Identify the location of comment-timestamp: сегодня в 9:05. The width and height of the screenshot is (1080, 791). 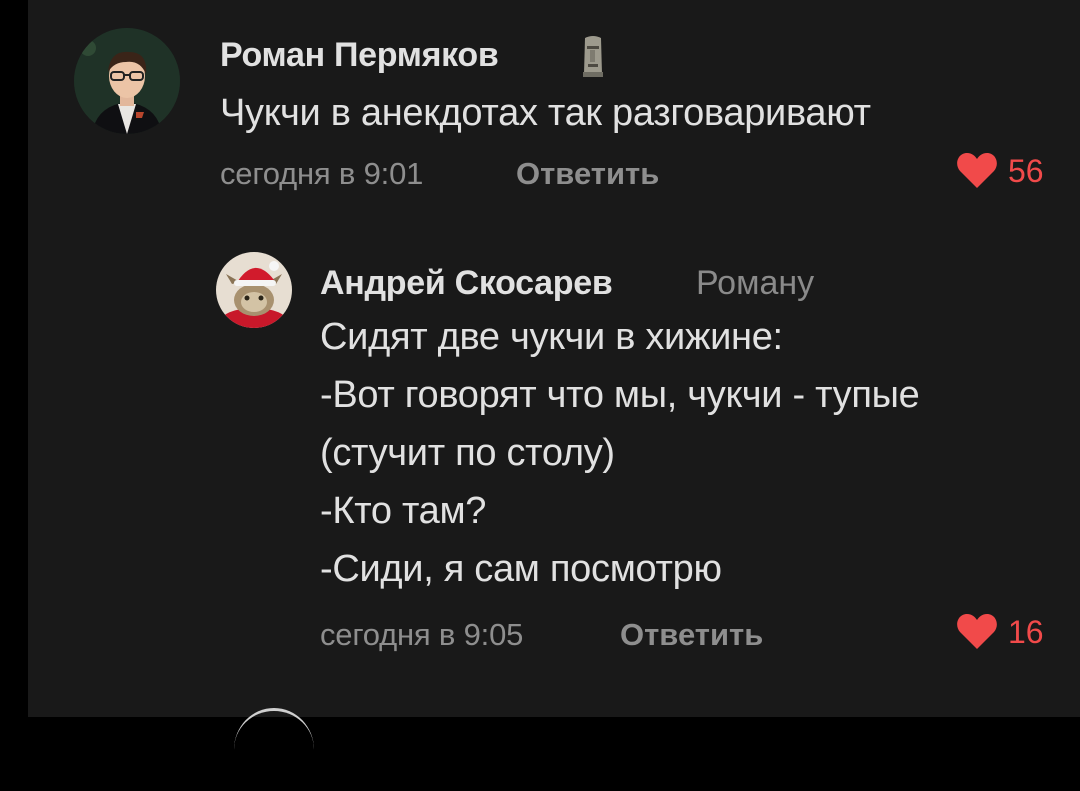
(422, 634).